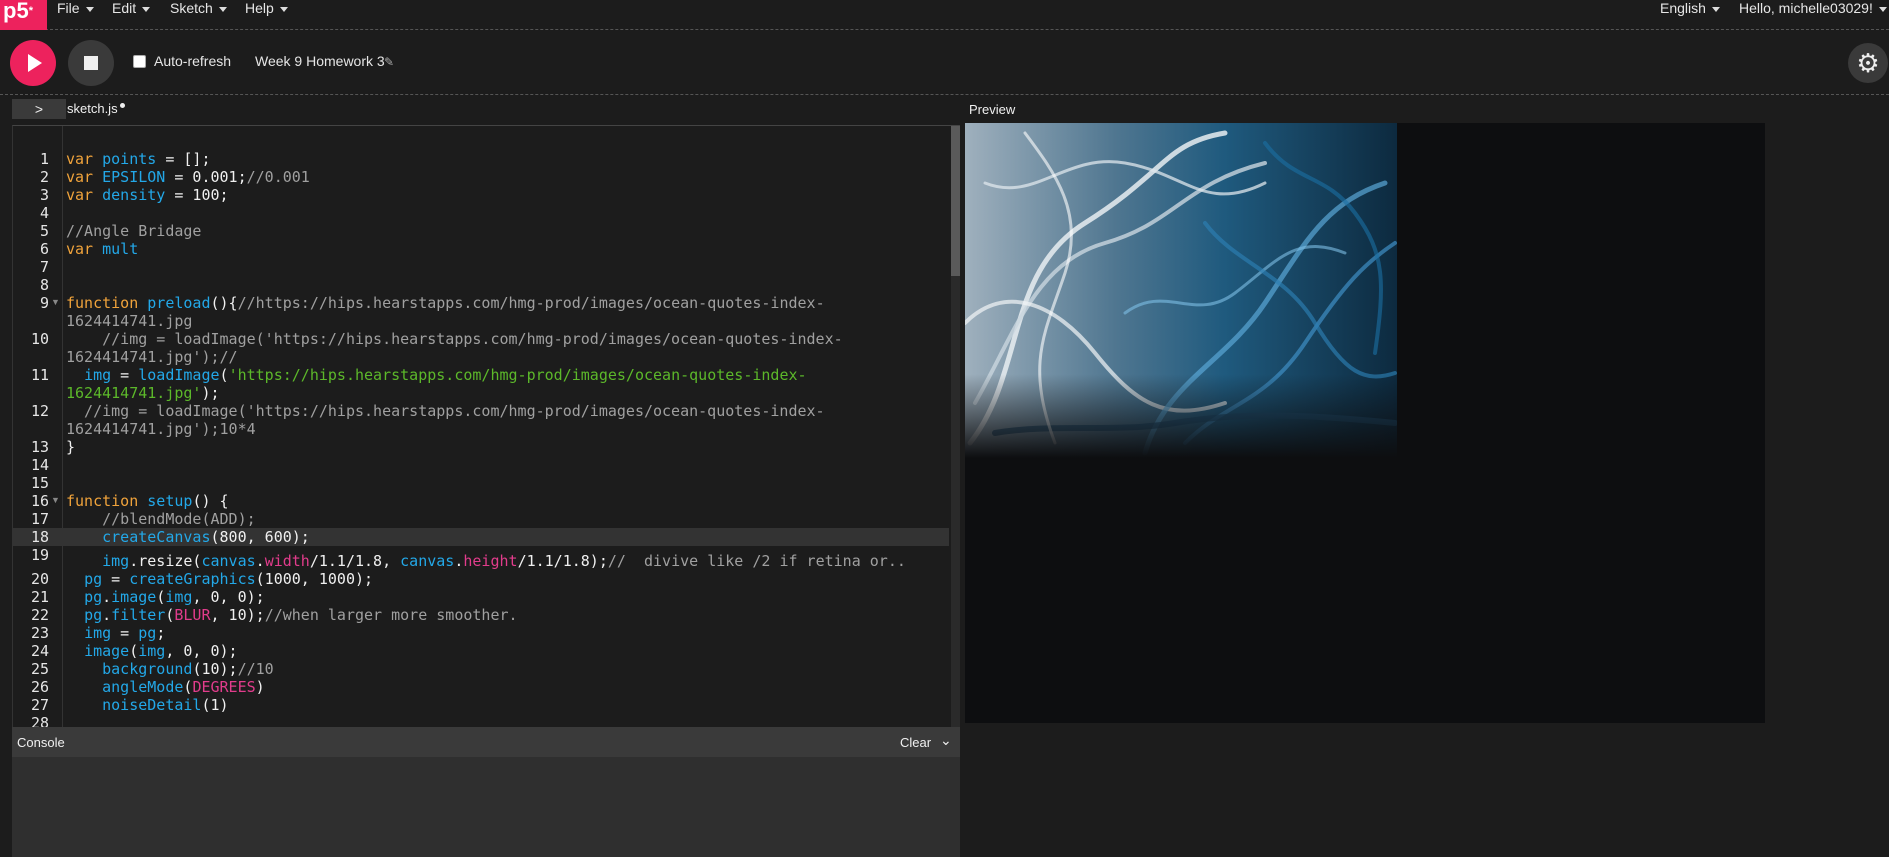 This screenshot has height=857, width=1889. I want to click on preview-label: Preview, so click(992, 109).